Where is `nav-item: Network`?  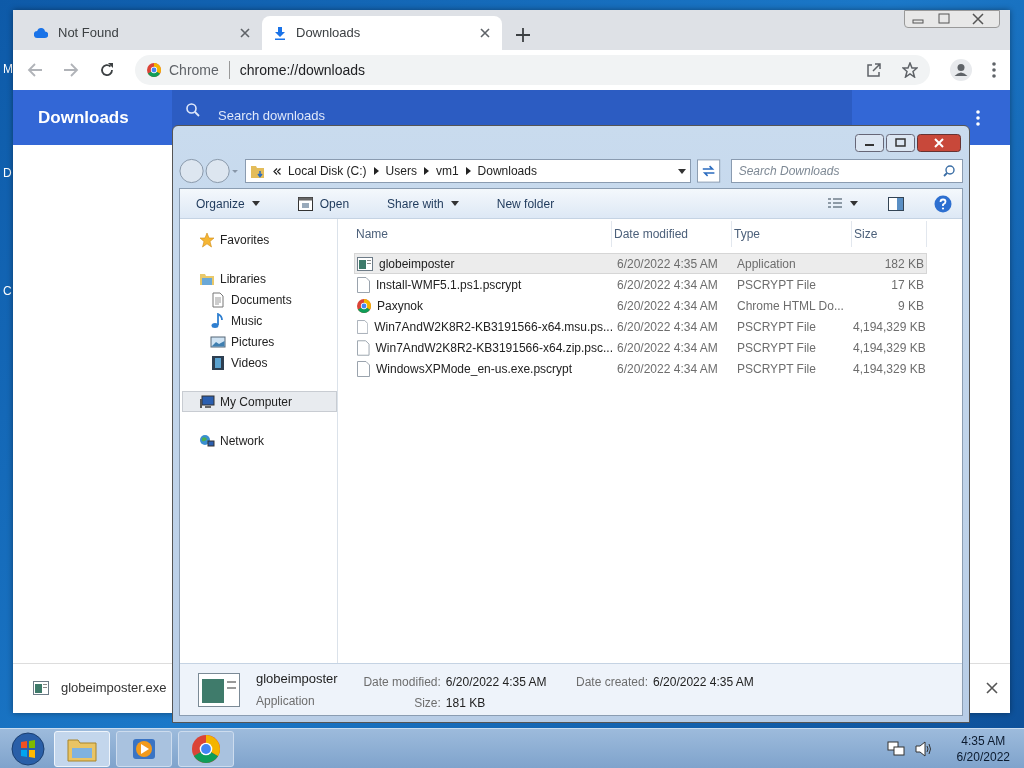
nav-item: Network is located at coordinates (259, 440).